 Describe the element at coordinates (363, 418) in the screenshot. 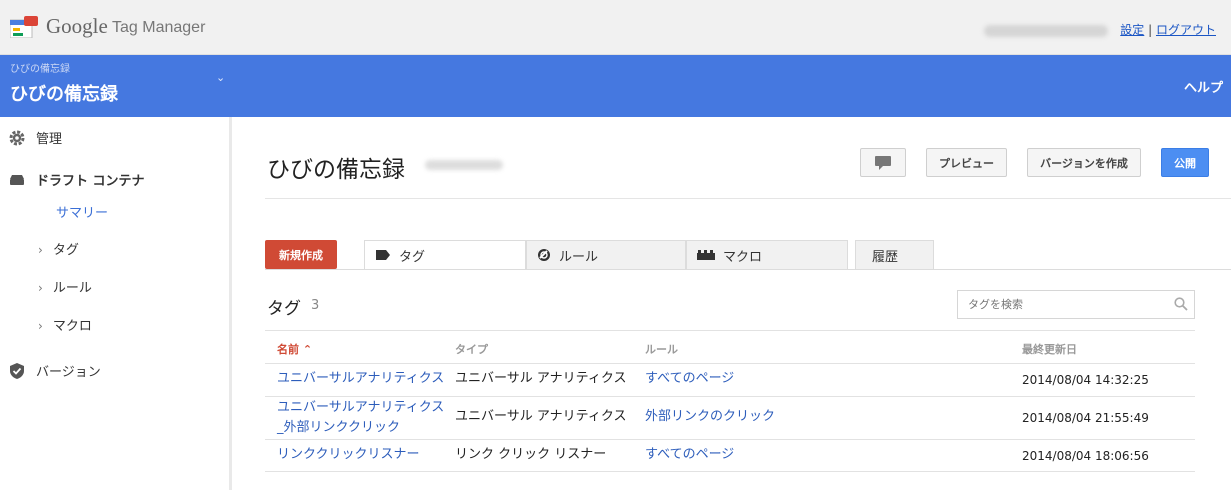

I see `tag-name-link: ユニバーサルアナリティクス_外部リンククリック` at that location.